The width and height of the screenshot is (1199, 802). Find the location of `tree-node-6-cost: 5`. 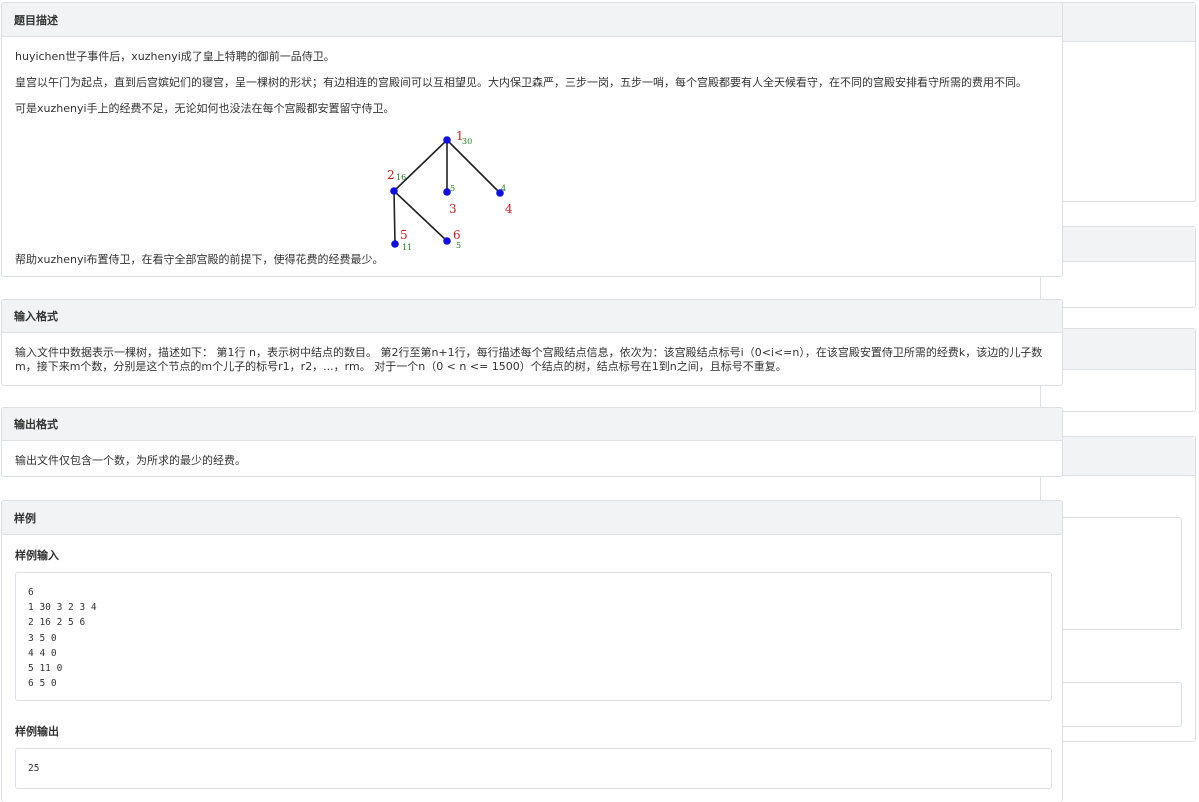

tree-node-6-cost: 5 is located at coordinates (458, 245).